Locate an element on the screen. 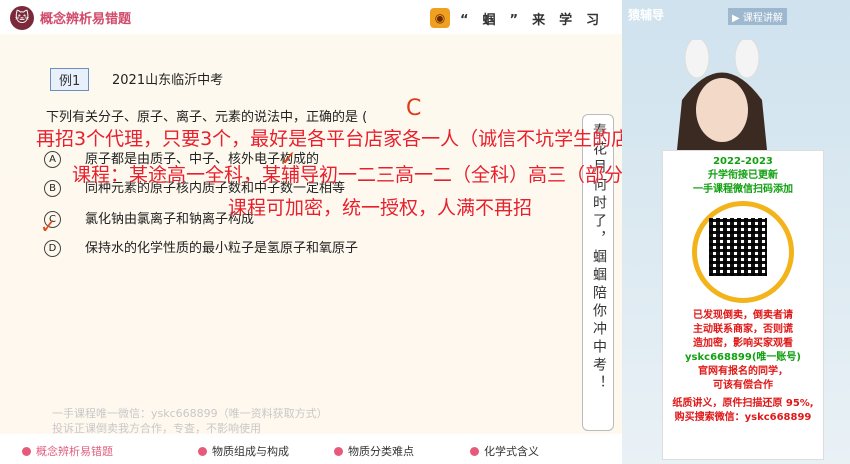  watermark-line-1: 一手课程唯一微信：yskc668899（唯一资料获取方式） is located at coordinates (190, 413).